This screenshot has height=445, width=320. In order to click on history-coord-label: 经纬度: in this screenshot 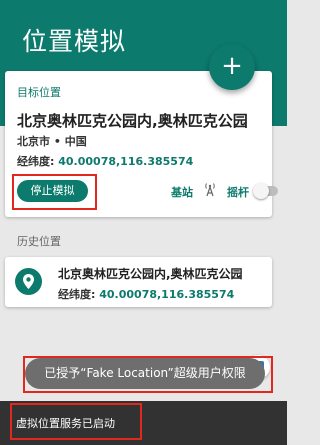, I will do `click(77, 294)`.